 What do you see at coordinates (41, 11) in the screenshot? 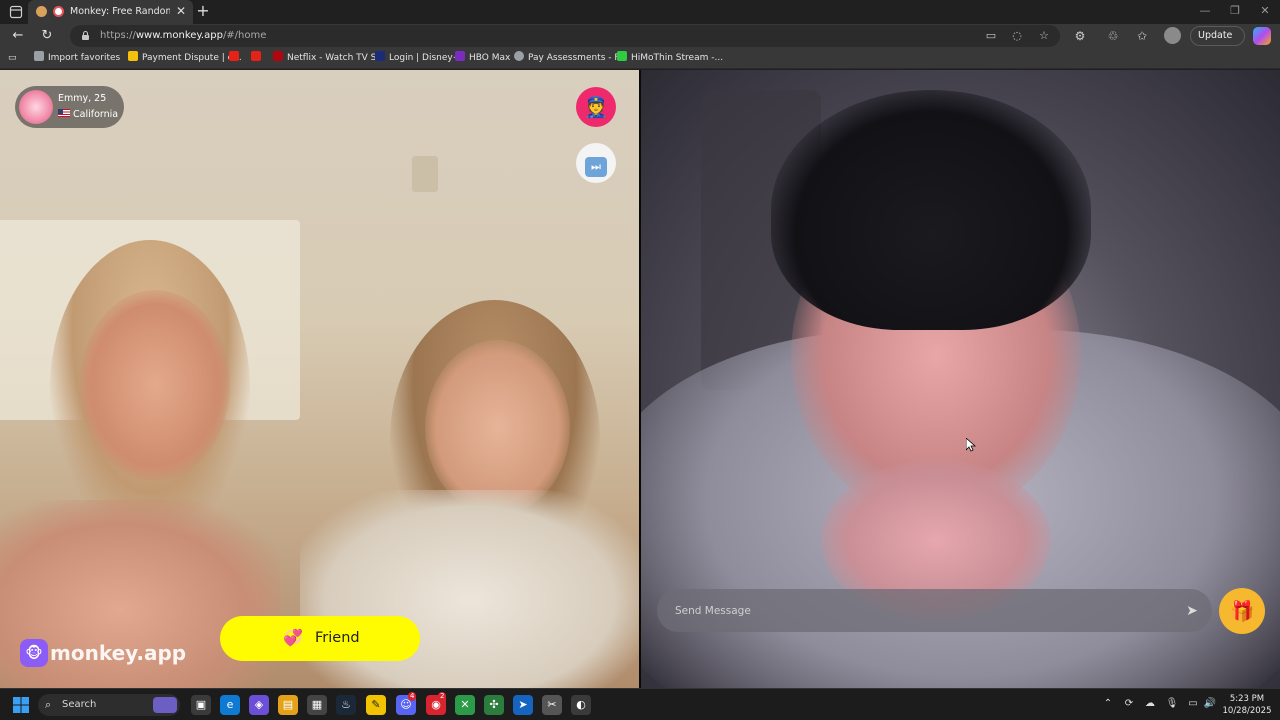
I see `monkey-favicon-icon` at bounding box center [41, 11].